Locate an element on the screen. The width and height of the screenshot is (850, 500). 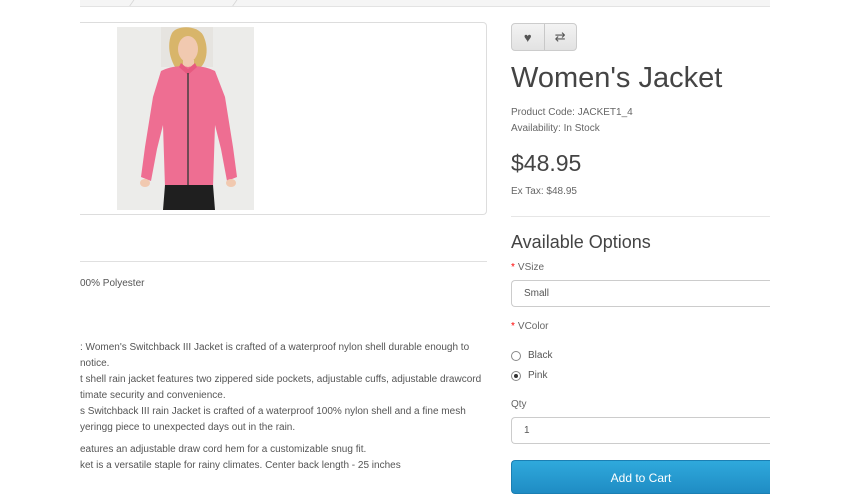
breadcrumb is located at coordinates (425, 3).